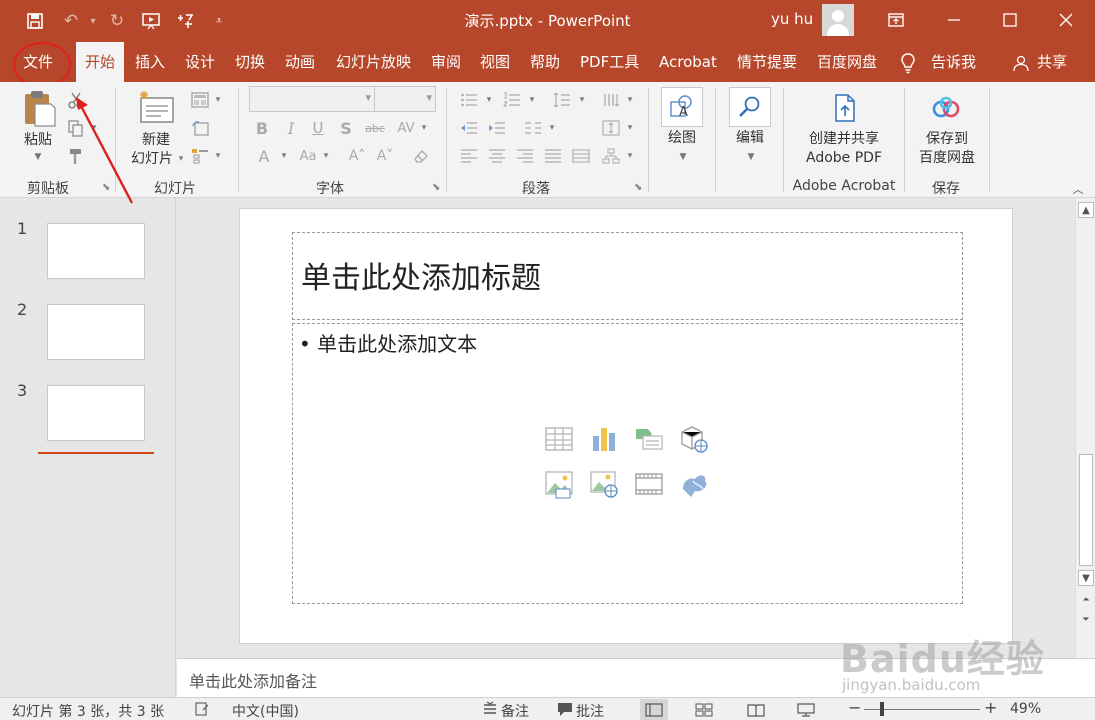 This screenshot has width=1095, height=720. Describe the element at coordinates (318, 128) in the screenshot. I see `underline-icon: U` at that location.